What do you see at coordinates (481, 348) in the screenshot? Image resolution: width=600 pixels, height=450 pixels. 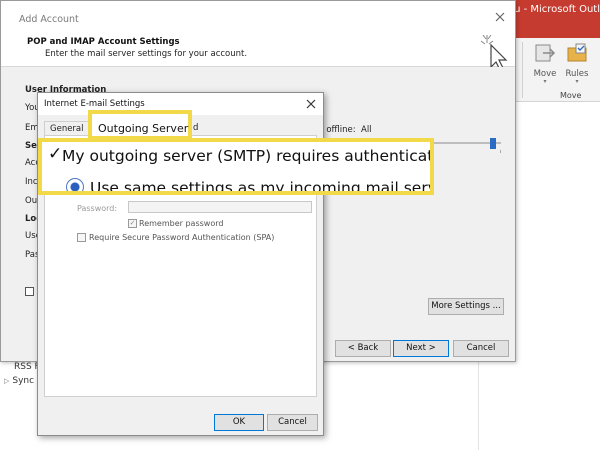 I see `cancel-button: Cancel` at bounding box center [481, 348].